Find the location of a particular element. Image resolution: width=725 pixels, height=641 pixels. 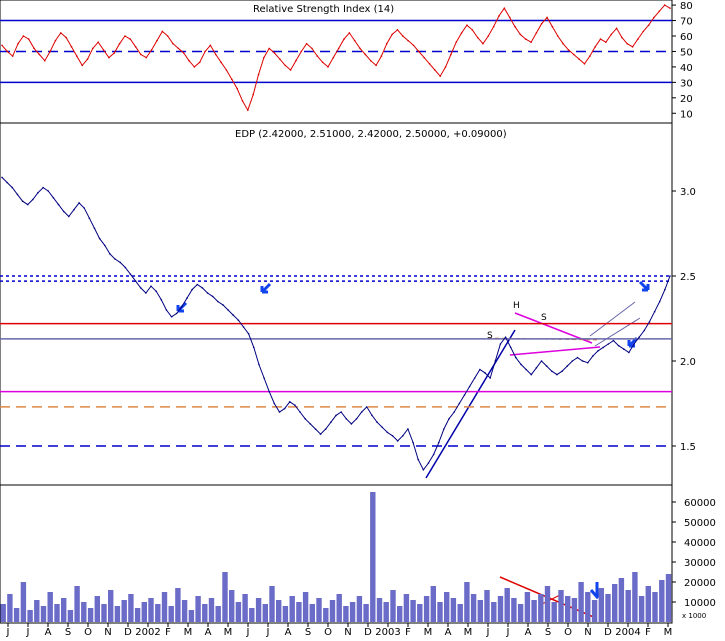

x-tick-label: F is located at coordinates (168, 632).